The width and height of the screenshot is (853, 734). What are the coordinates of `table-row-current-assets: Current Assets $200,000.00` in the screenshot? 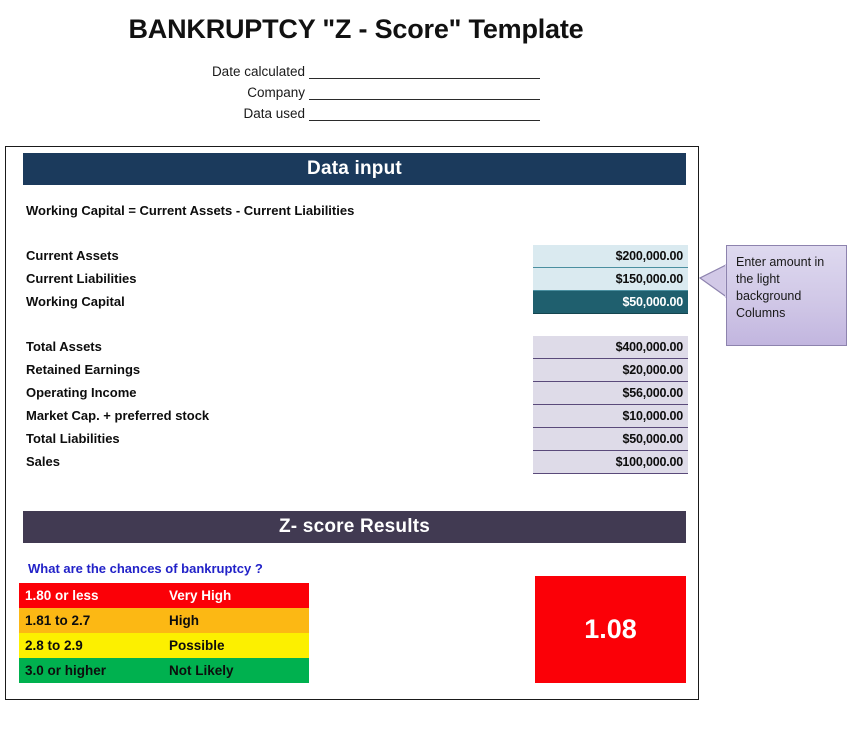 It's located at (357, 256).